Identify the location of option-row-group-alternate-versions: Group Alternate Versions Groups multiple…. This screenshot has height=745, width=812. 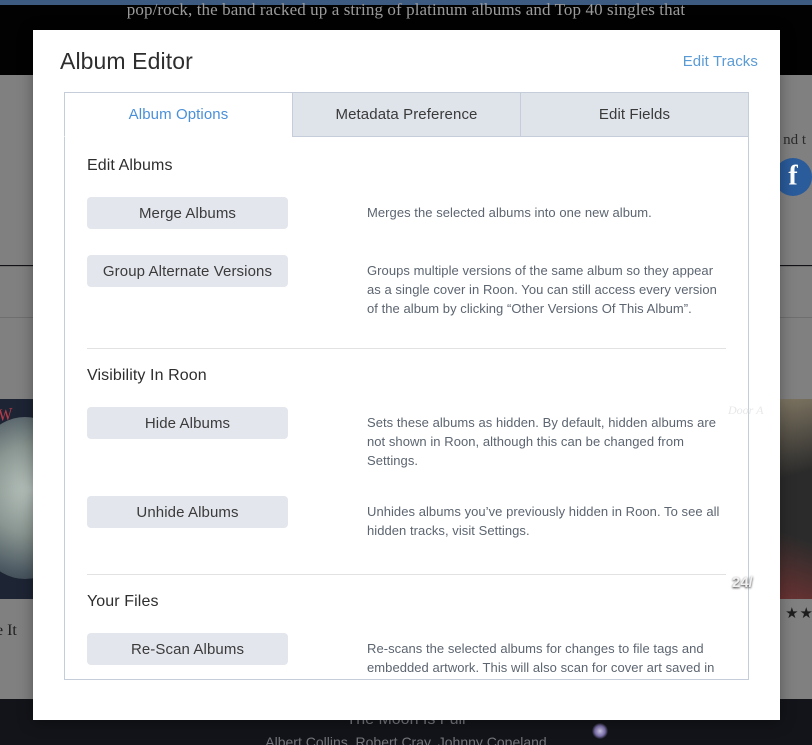
(406, 286).